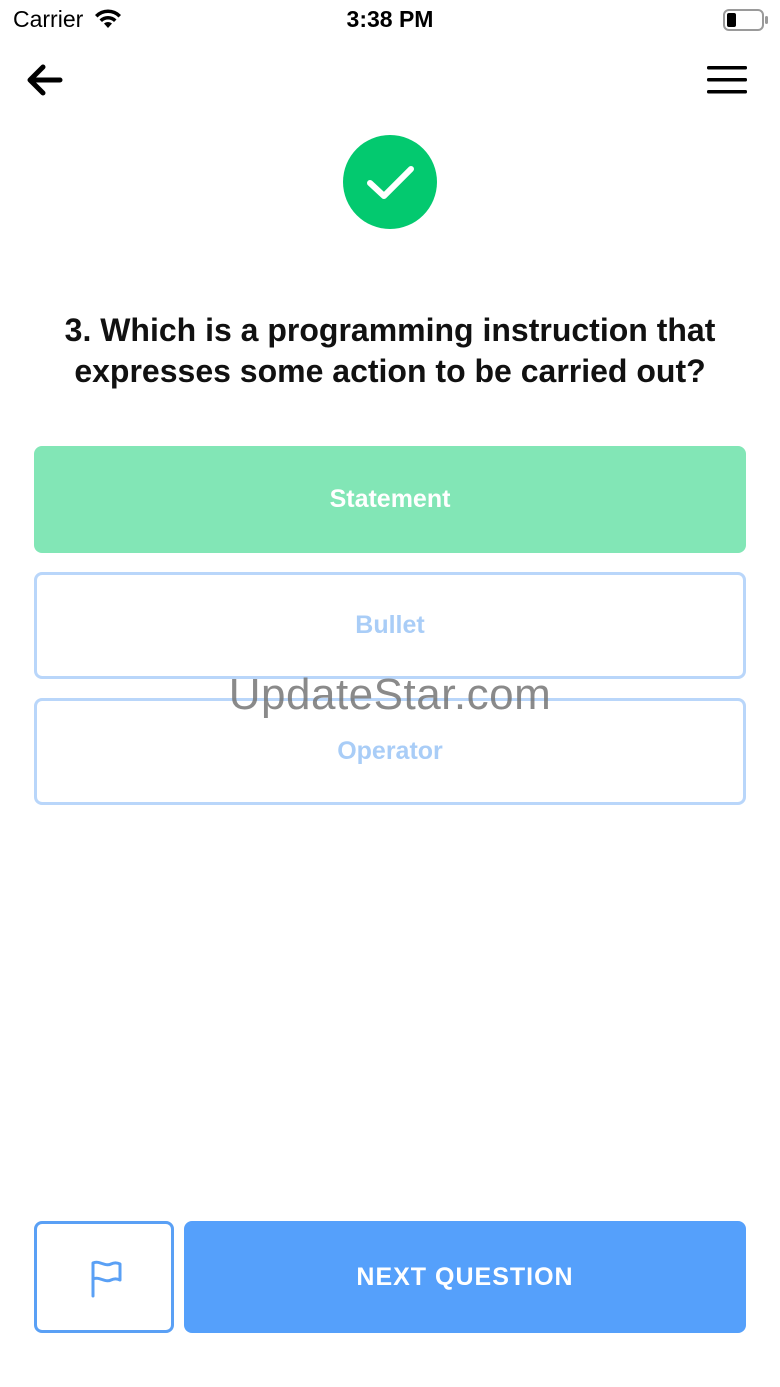 The image size is (780, 1387). I want to click on answer-option-bullet: Bullet, so click(390, 625).